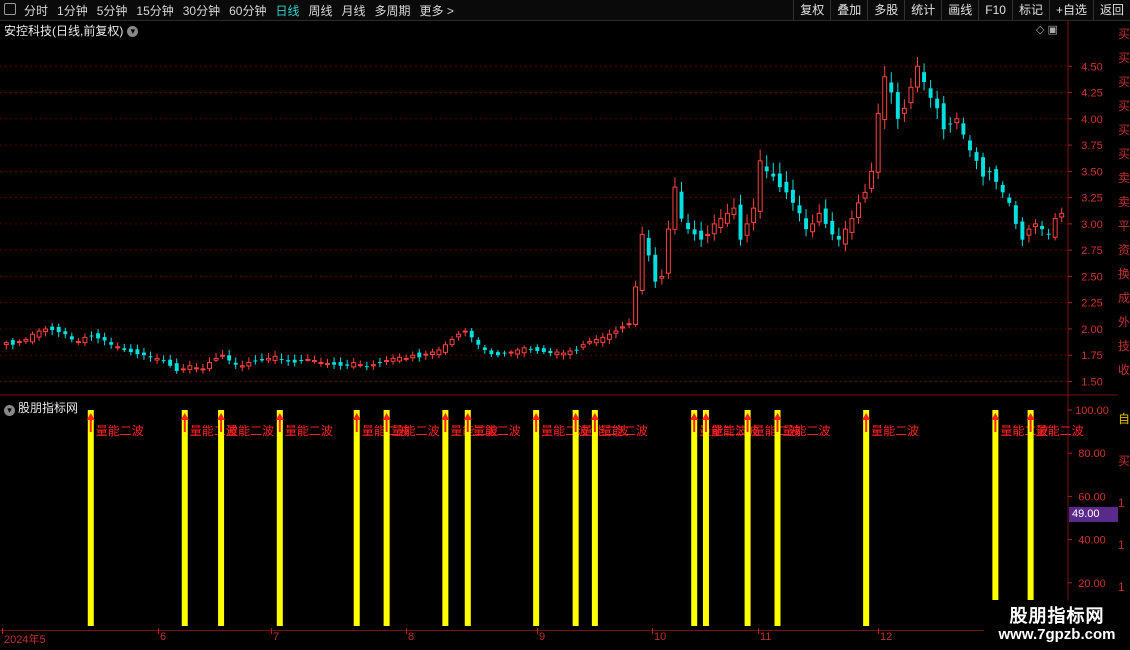 Image resolution: width=1130 pixels, height=650 pixels. I want to click on indicator-value-tag: 49.00, so click(1093, 514).